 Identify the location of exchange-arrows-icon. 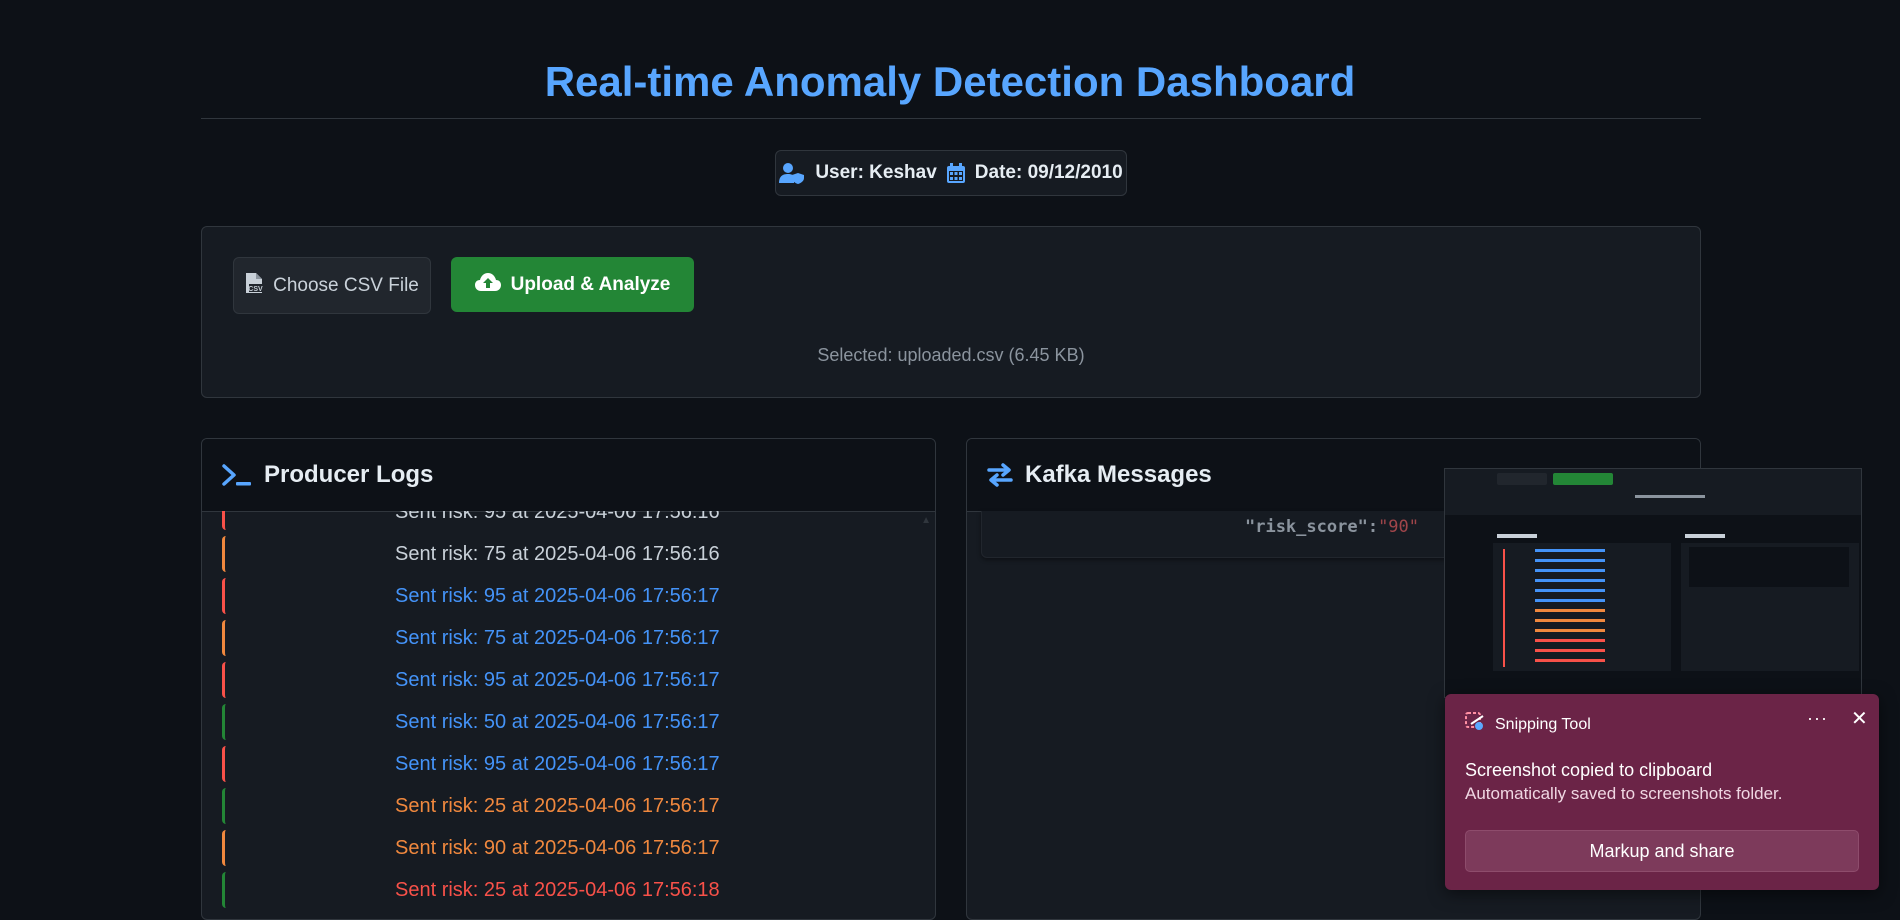
(1000, 475).